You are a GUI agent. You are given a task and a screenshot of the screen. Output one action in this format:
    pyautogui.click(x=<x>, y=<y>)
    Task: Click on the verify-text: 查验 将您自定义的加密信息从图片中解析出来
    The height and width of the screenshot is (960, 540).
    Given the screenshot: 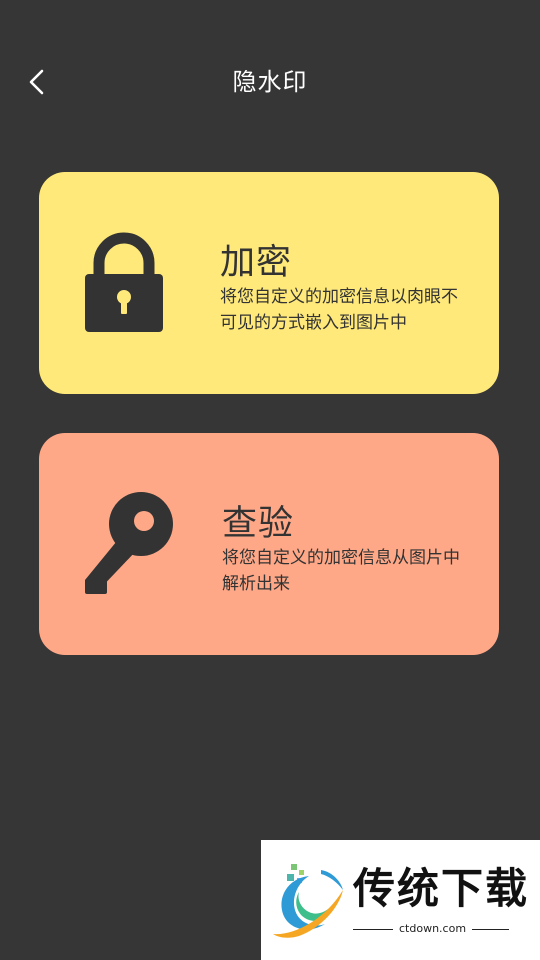 What is the action you would take?
    pyautogui.click(x=347, y=550)
    